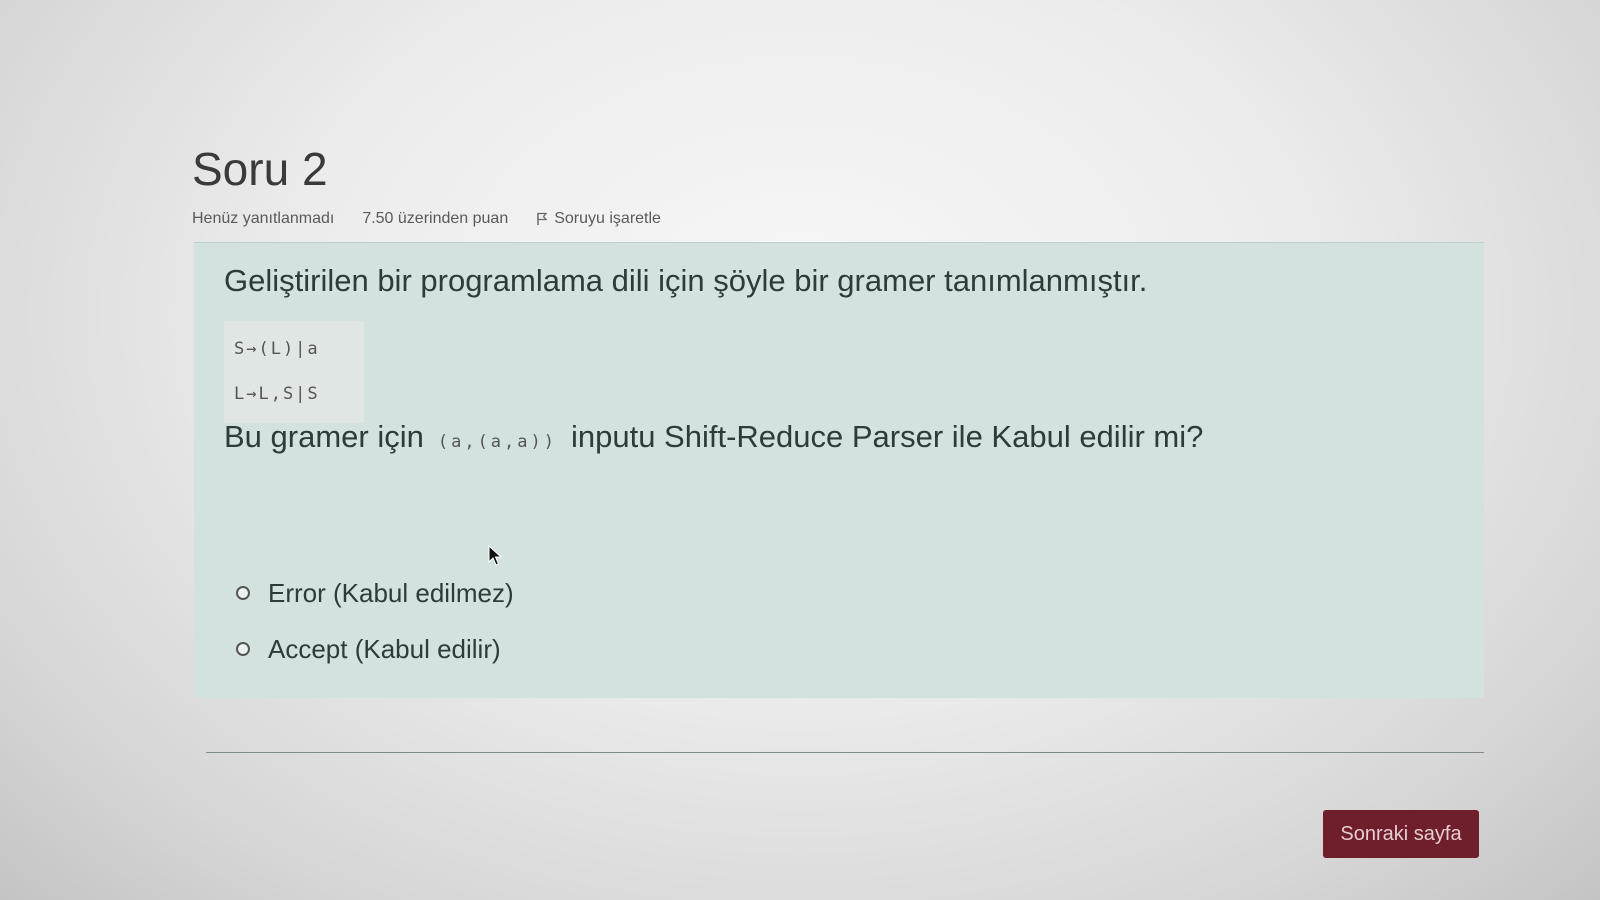  Describe the element at coordinates (391, 592) in the screenshot. I see `answer-label: Error (Kabul edilmez)` at that location.